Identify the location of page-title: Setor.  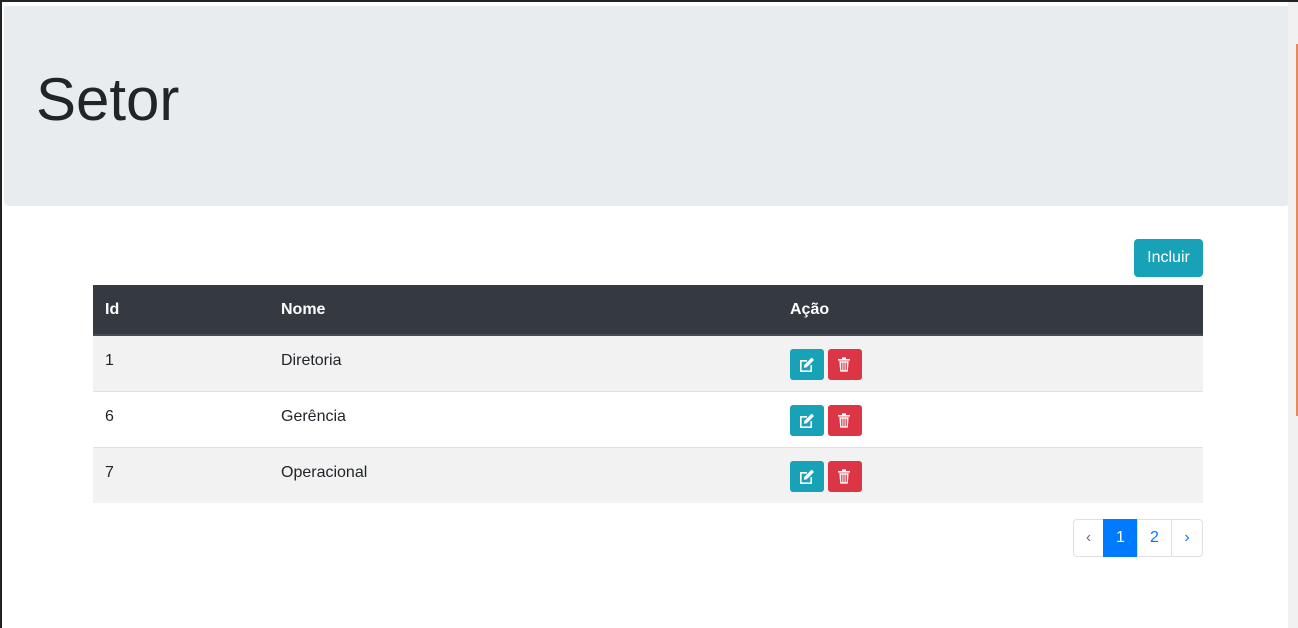
(108, 99).